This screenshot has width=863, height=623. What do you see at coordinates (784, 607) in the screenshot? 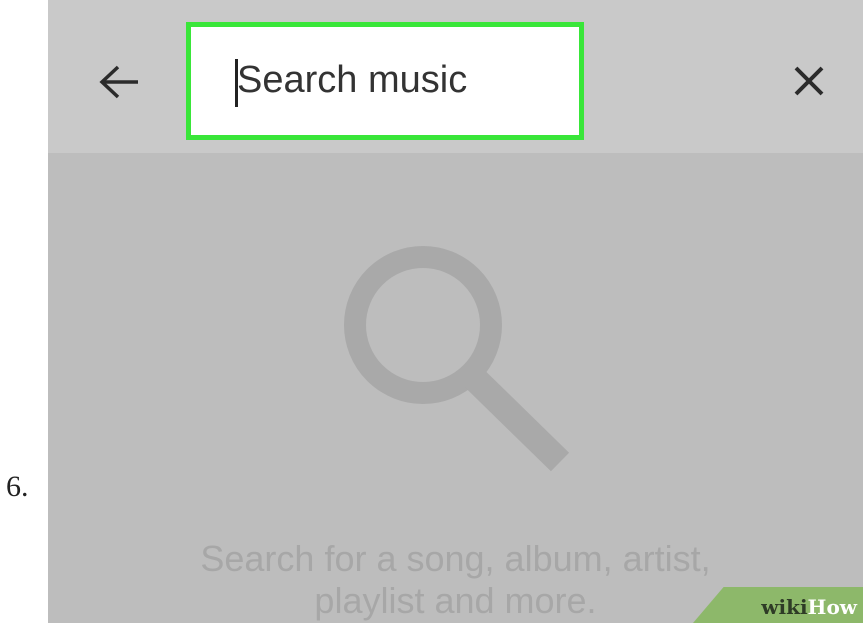
I see `watermark-wiki: wiki` at bounding box center [784, 607].